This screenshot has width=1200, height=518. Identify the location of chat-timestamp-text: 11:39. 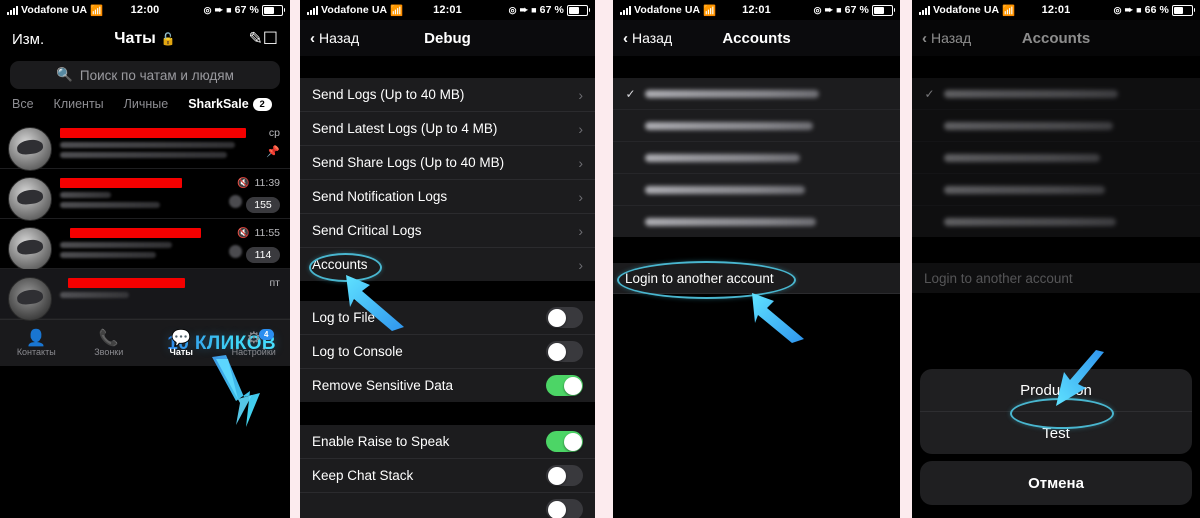
(267, 183).